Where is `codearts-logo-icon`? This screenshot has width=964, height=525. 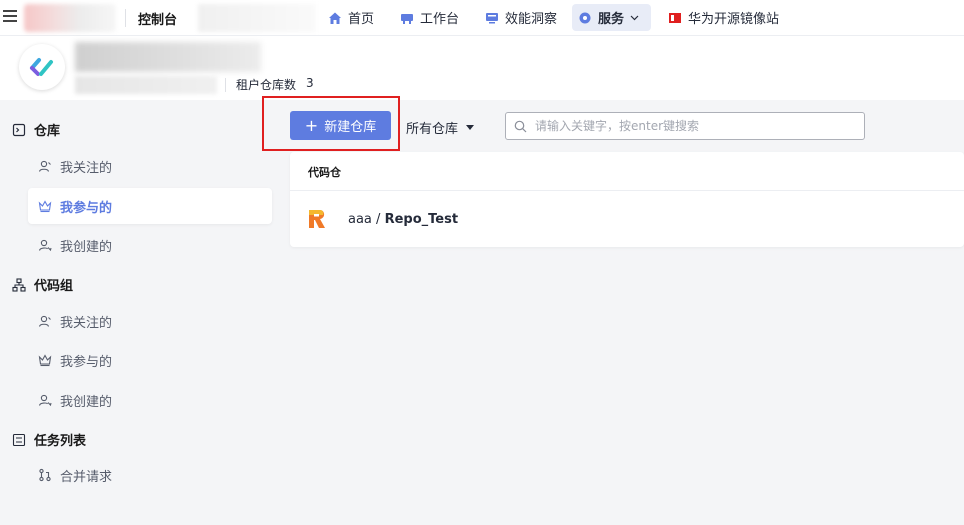
codearts-logo-icon is located at coordinates (41, 67).